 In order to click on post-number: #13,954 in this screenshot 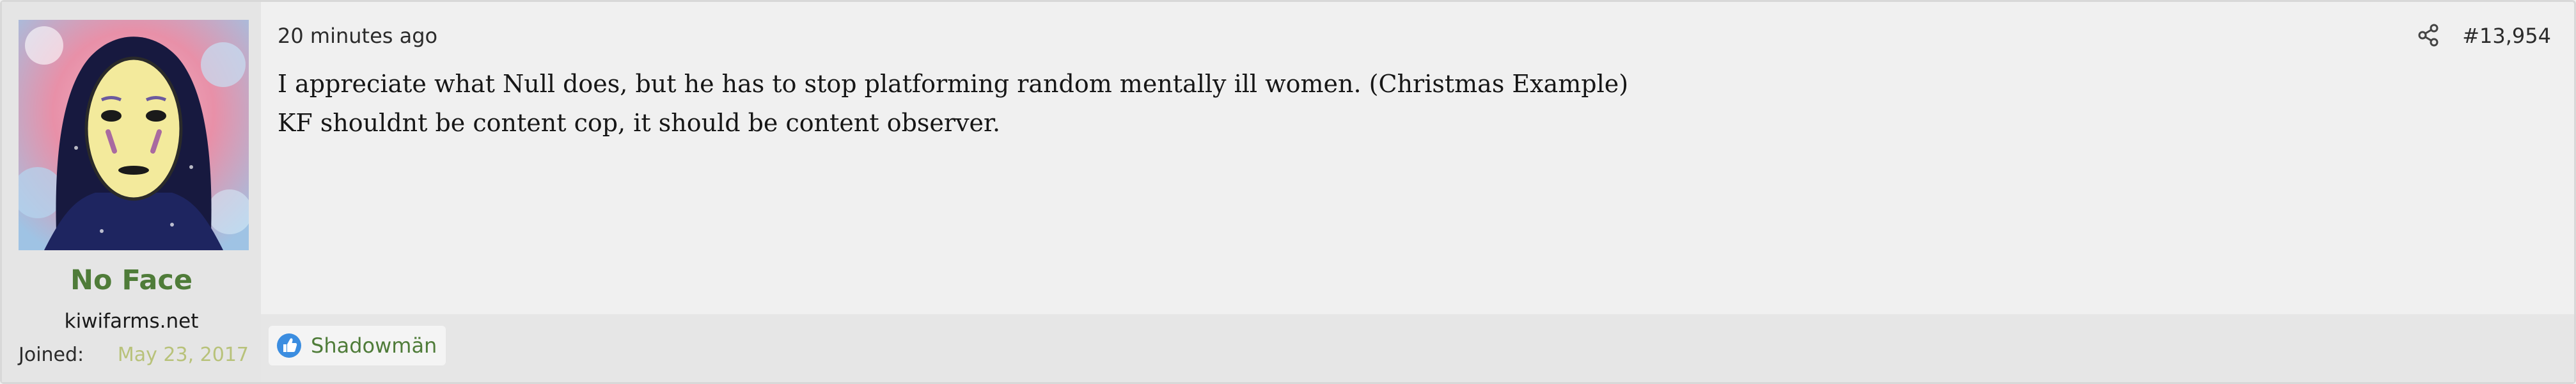, I will do `click(2506, 36)`.